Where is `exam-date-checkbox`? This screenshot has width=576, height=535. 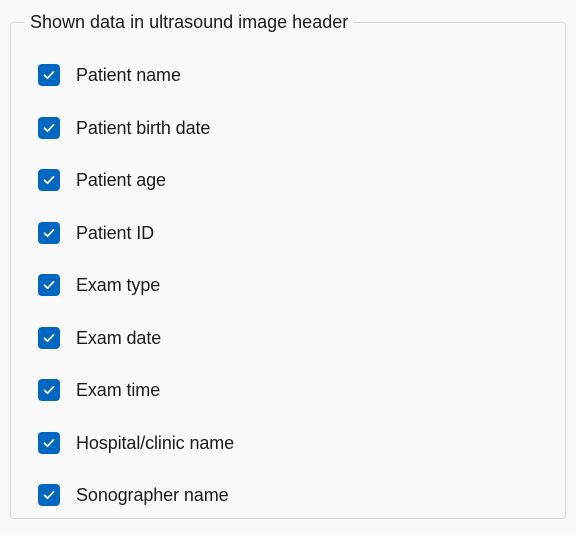
exam-date-checkbox is located at coordinates (49, 337).